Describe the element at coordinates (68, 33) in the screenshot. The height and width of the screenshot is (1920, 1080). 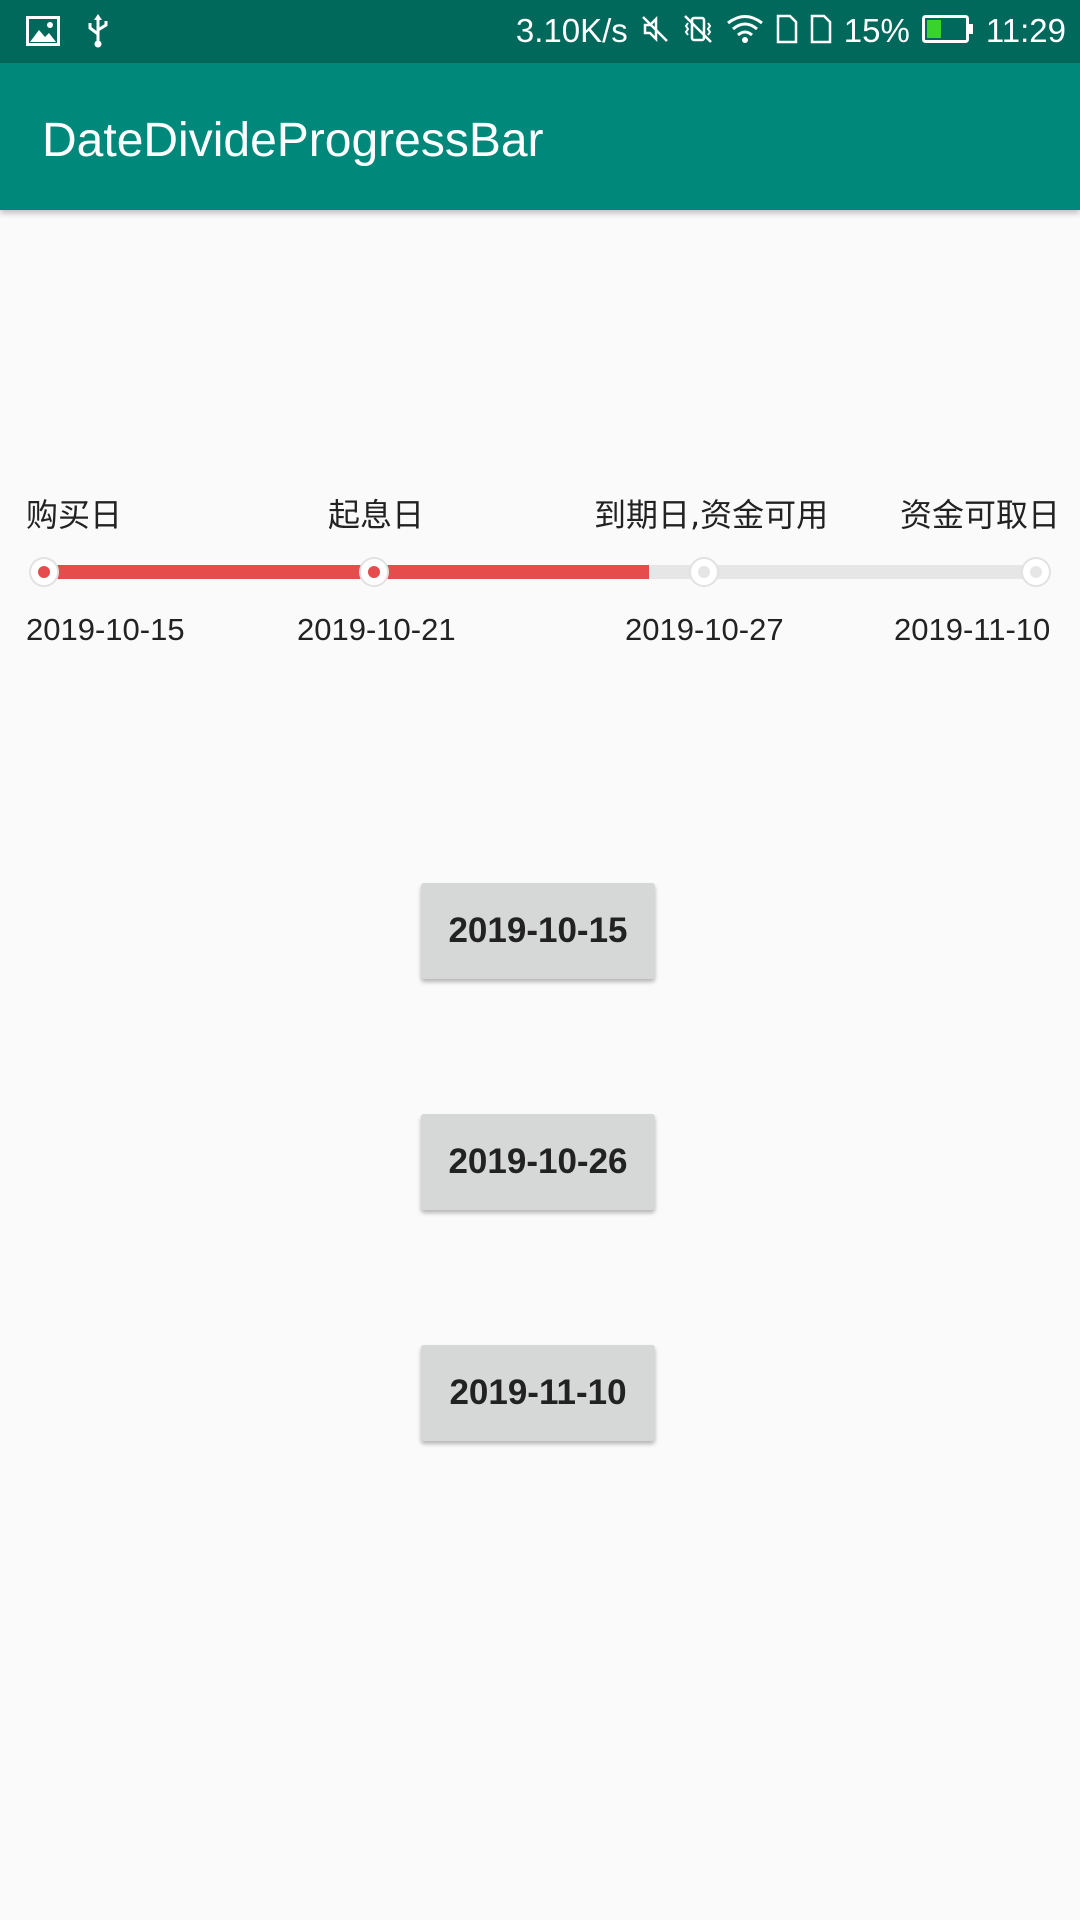
I see `status-left-icons` at that location.